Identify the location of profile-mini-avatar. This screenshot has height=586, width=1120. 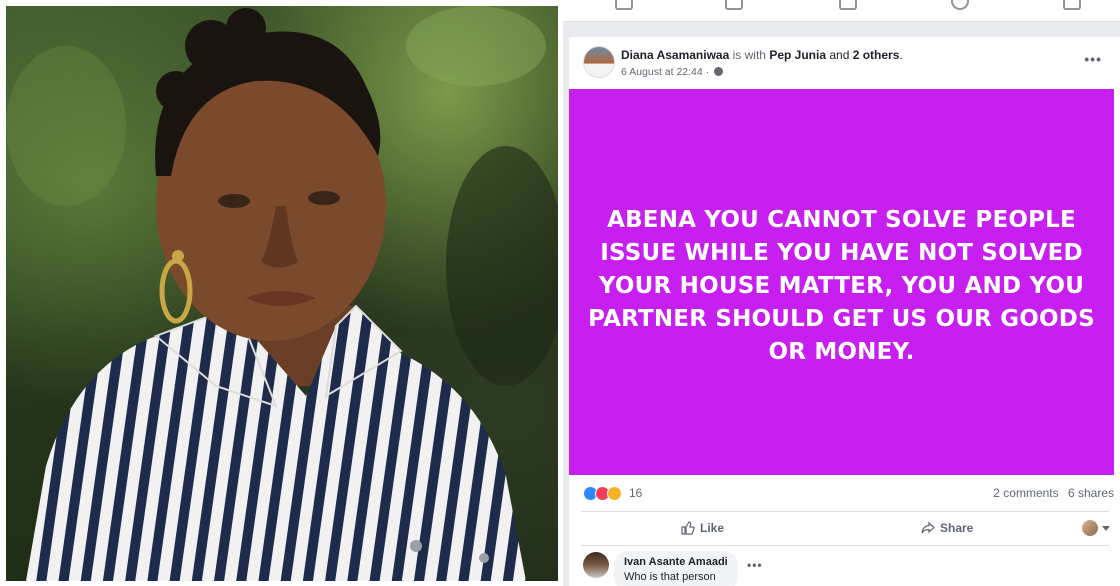
(1090, 528).